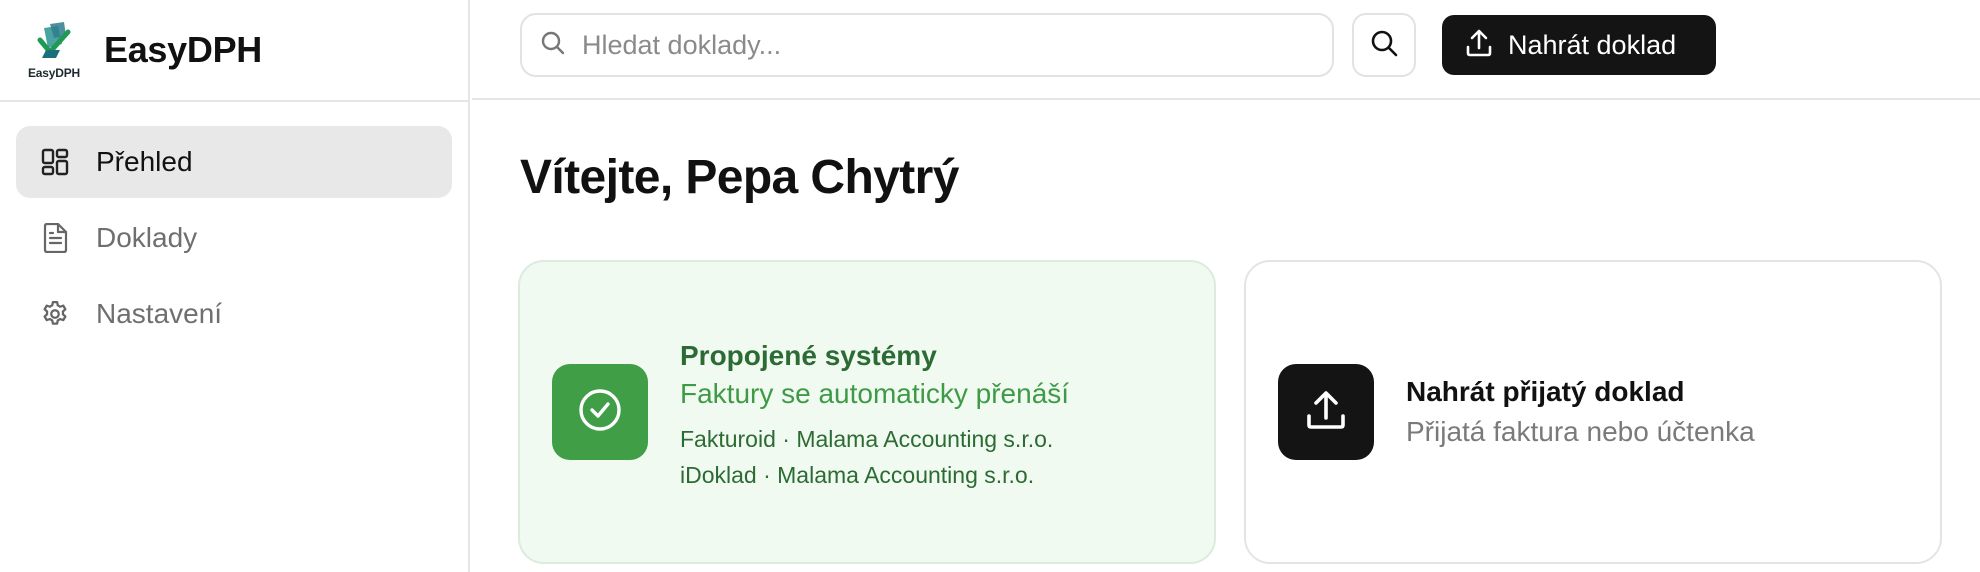  I want to click on document-icon, so click(55, 238).